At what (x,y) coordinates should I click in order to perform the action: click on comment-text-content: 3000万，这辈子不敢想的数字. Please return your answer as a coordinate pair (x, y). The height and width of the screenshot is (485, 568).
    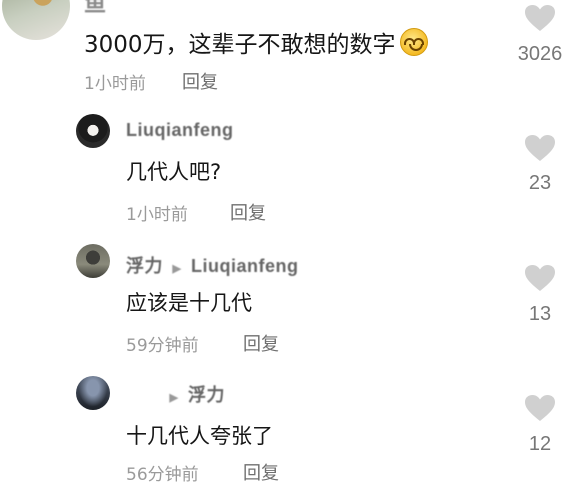
    Looking at the image, I should click on (240, 45).